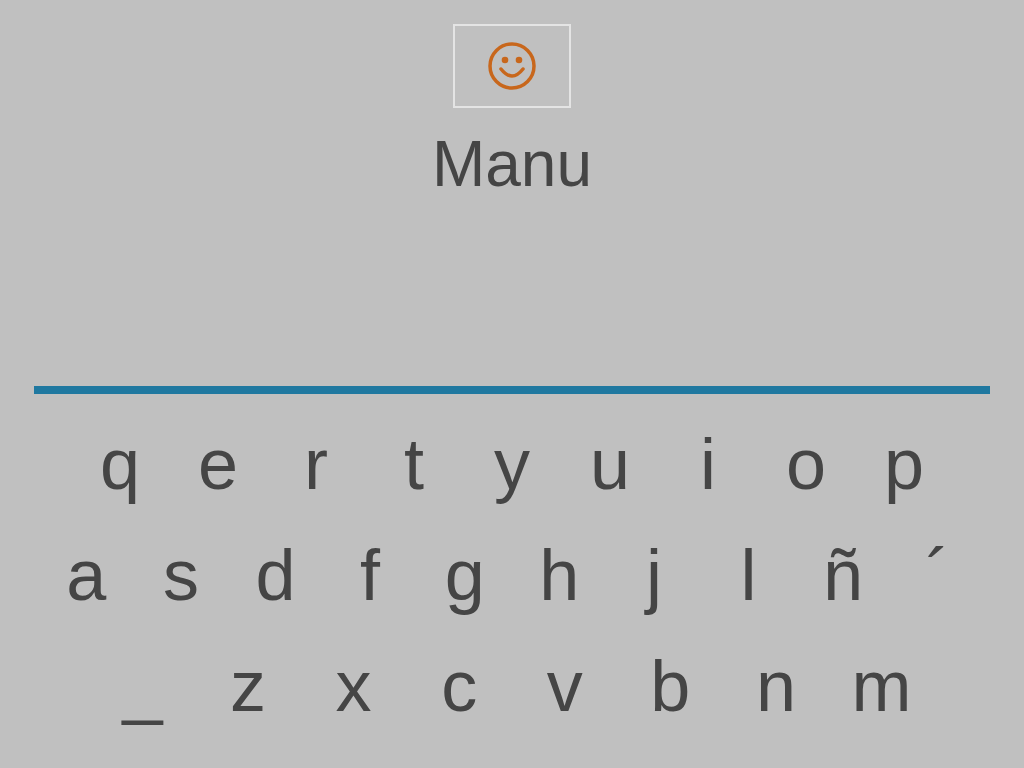 The width and height of the screenshot is (1024, 768). What do you see at coordinates (654, 574) in the screenshot?
I see `key: j` at bounding box center [654, 574].